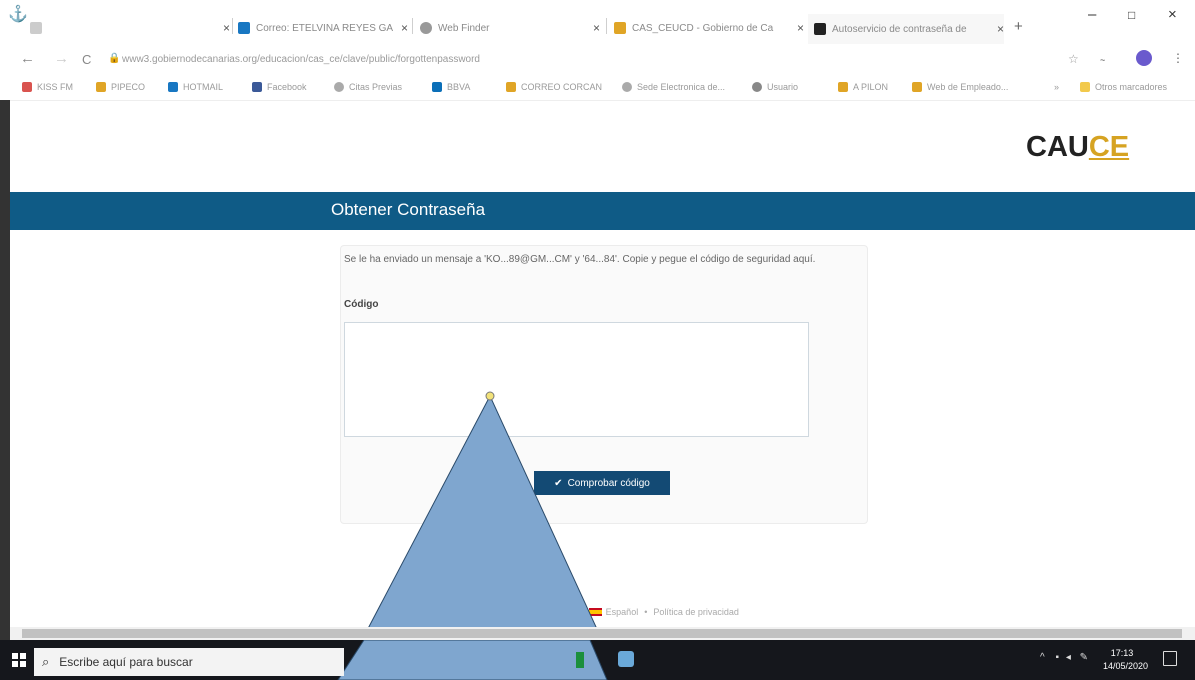 The width and height of the screenshot is (1195, 680). I want to click on search-placeholder: Escribe aquí para buscar, so click(126, 662).